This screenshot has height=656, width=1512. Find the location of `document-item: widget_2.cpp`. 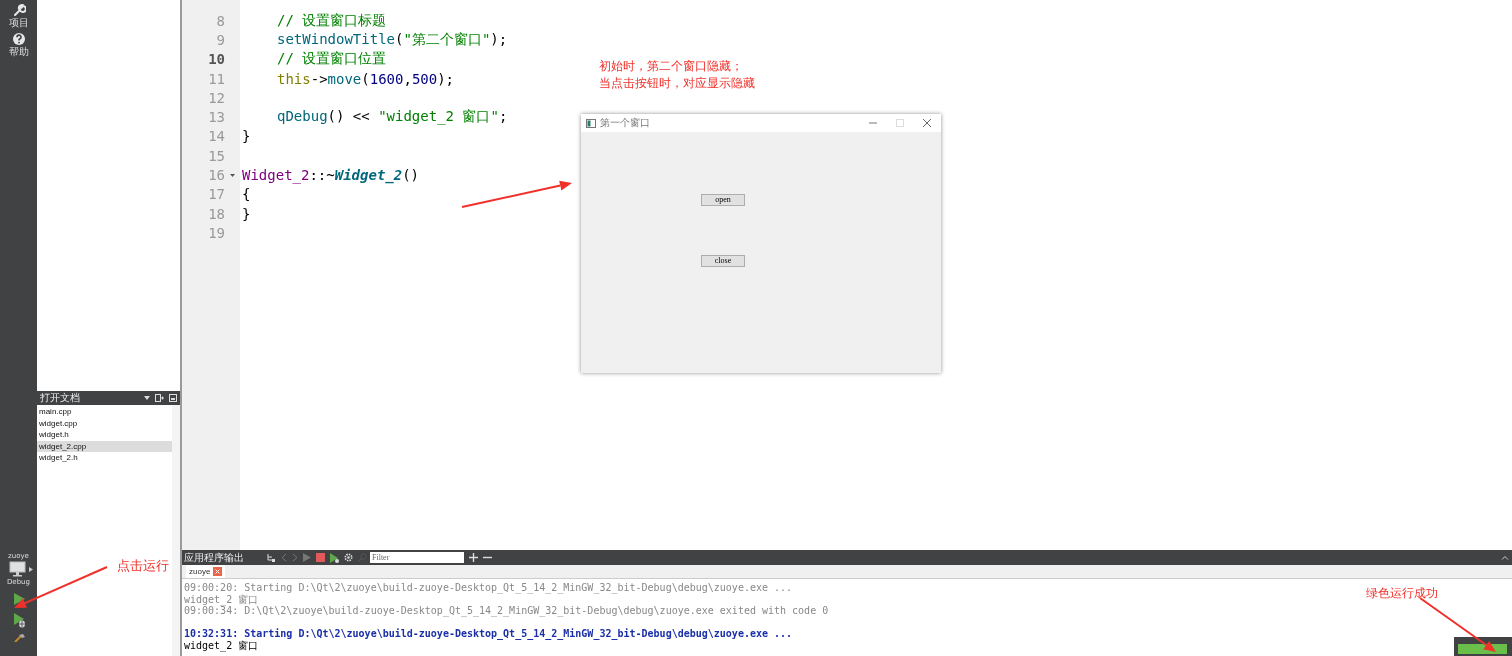

document-item: widget_2.cpp is located at coordinates (104, 446).